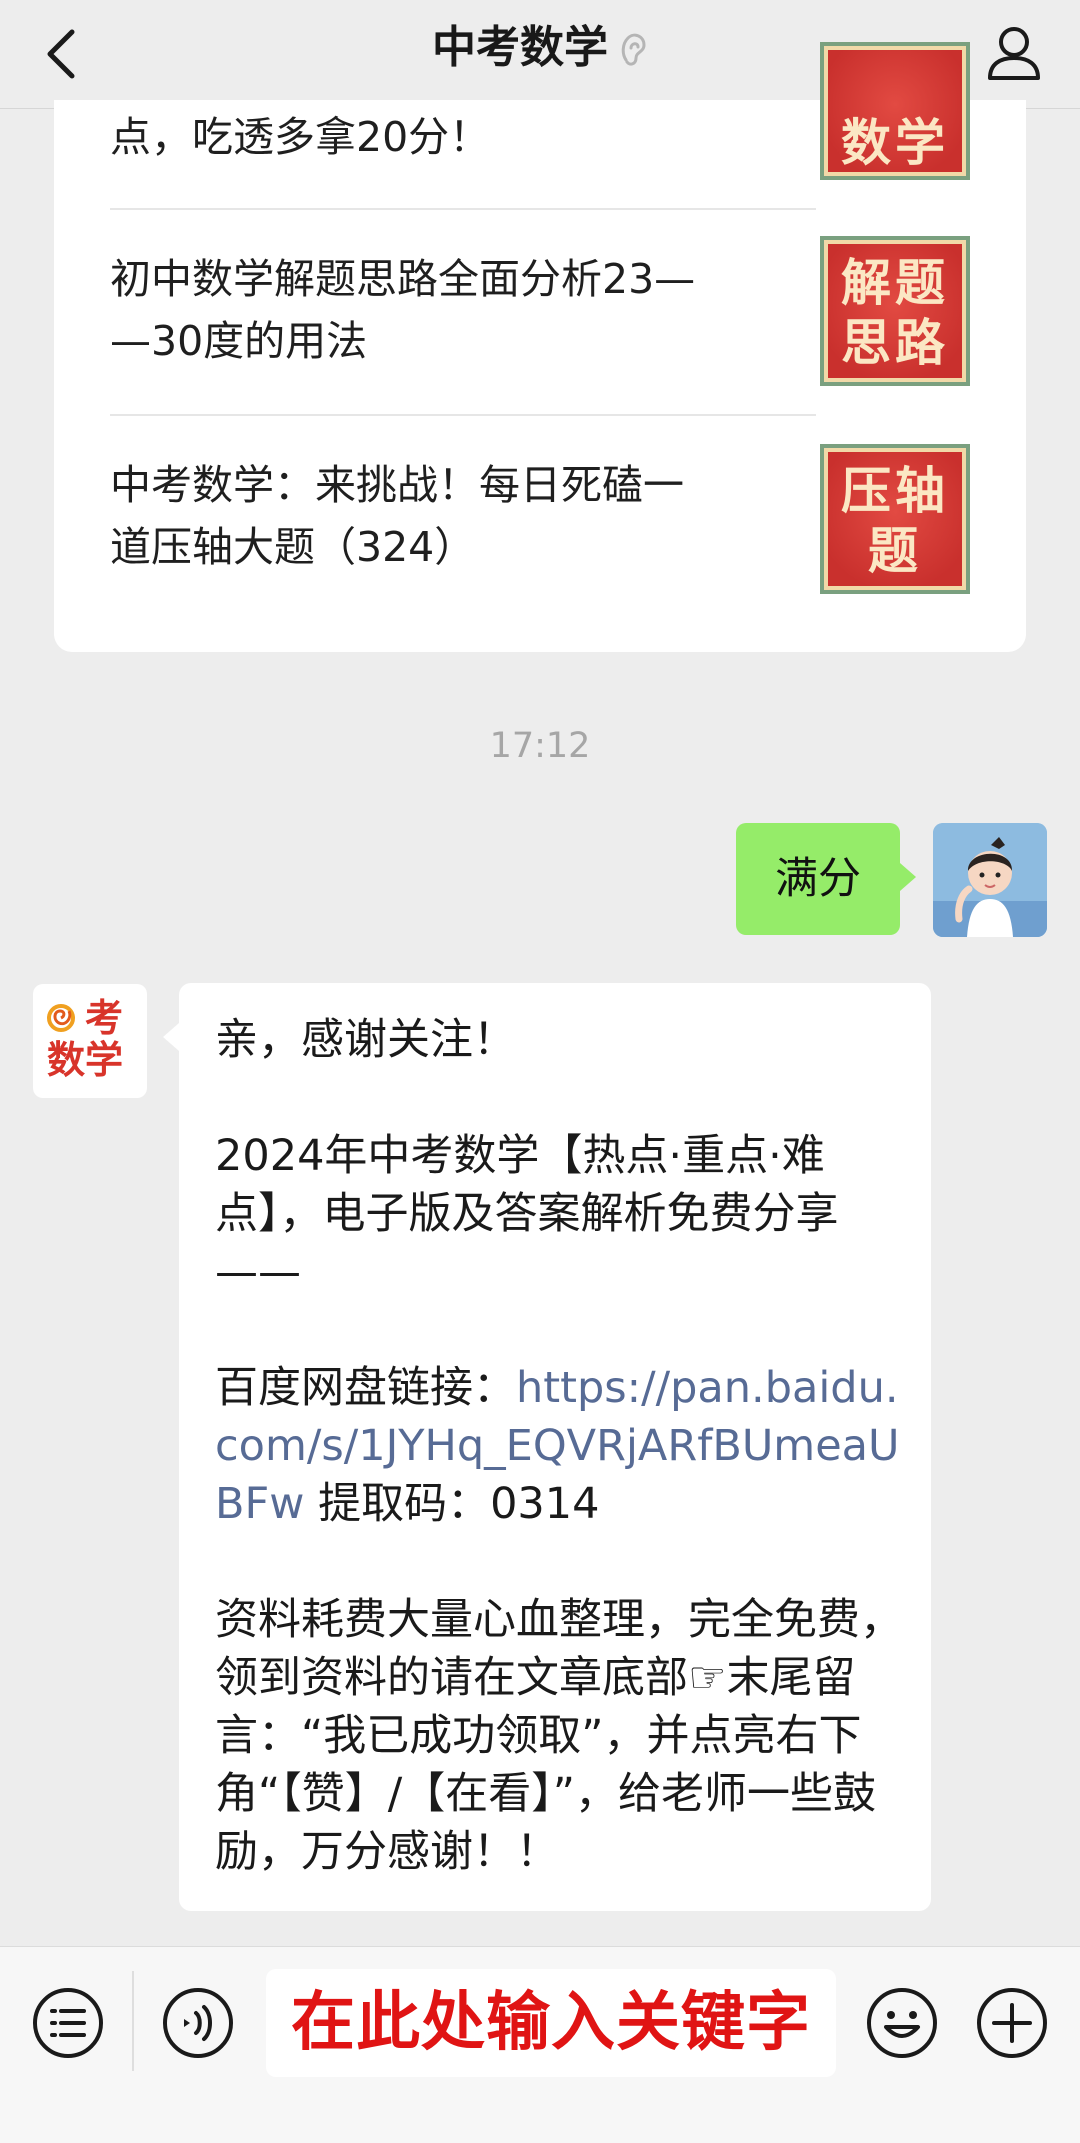  I want to click on thumbnail-label: 压轴, so click(895, 491).